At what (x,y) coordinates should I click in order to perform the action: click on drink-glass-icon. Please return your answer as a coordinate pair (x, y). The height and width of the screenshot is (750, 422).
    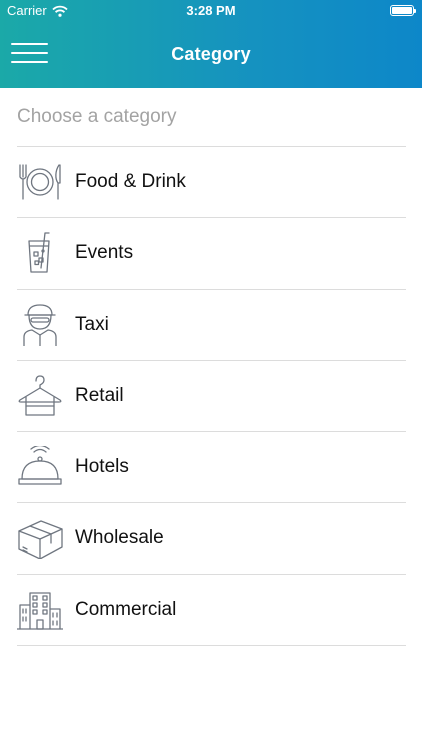
    Looking at the image, I should click on (39, 252).